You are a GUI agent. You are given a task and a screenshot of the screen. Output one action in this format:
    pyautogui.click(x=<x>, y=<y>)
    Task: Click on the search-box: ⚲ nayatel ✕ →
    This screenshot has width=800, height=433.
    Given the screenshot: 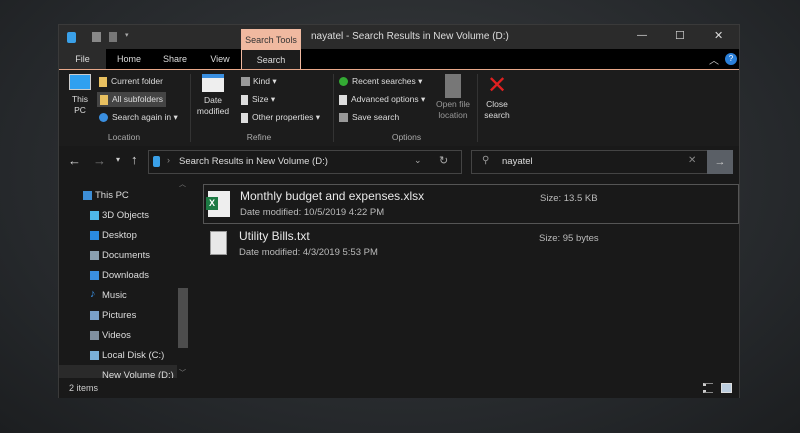 What is the action you would take?
    pyautogui.click(x=602, y=162)
    